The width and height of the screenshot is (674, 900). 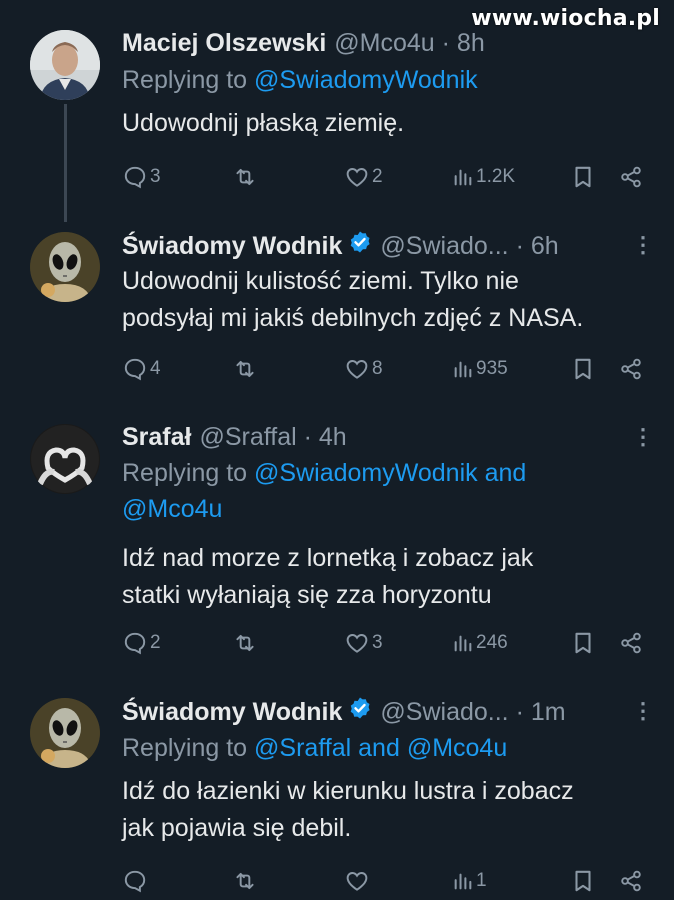 I want to click on reply-button: 2, so click(x=141, y=643).